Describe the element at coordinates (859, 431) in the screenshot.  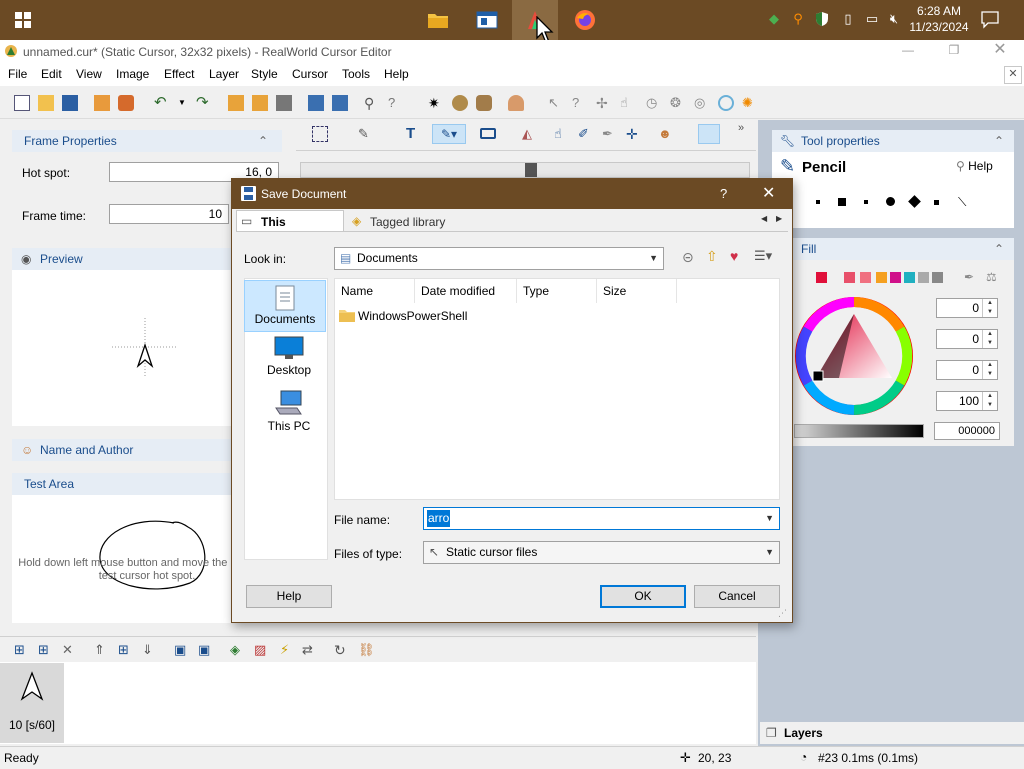
I see `alpha-slider` at that location.